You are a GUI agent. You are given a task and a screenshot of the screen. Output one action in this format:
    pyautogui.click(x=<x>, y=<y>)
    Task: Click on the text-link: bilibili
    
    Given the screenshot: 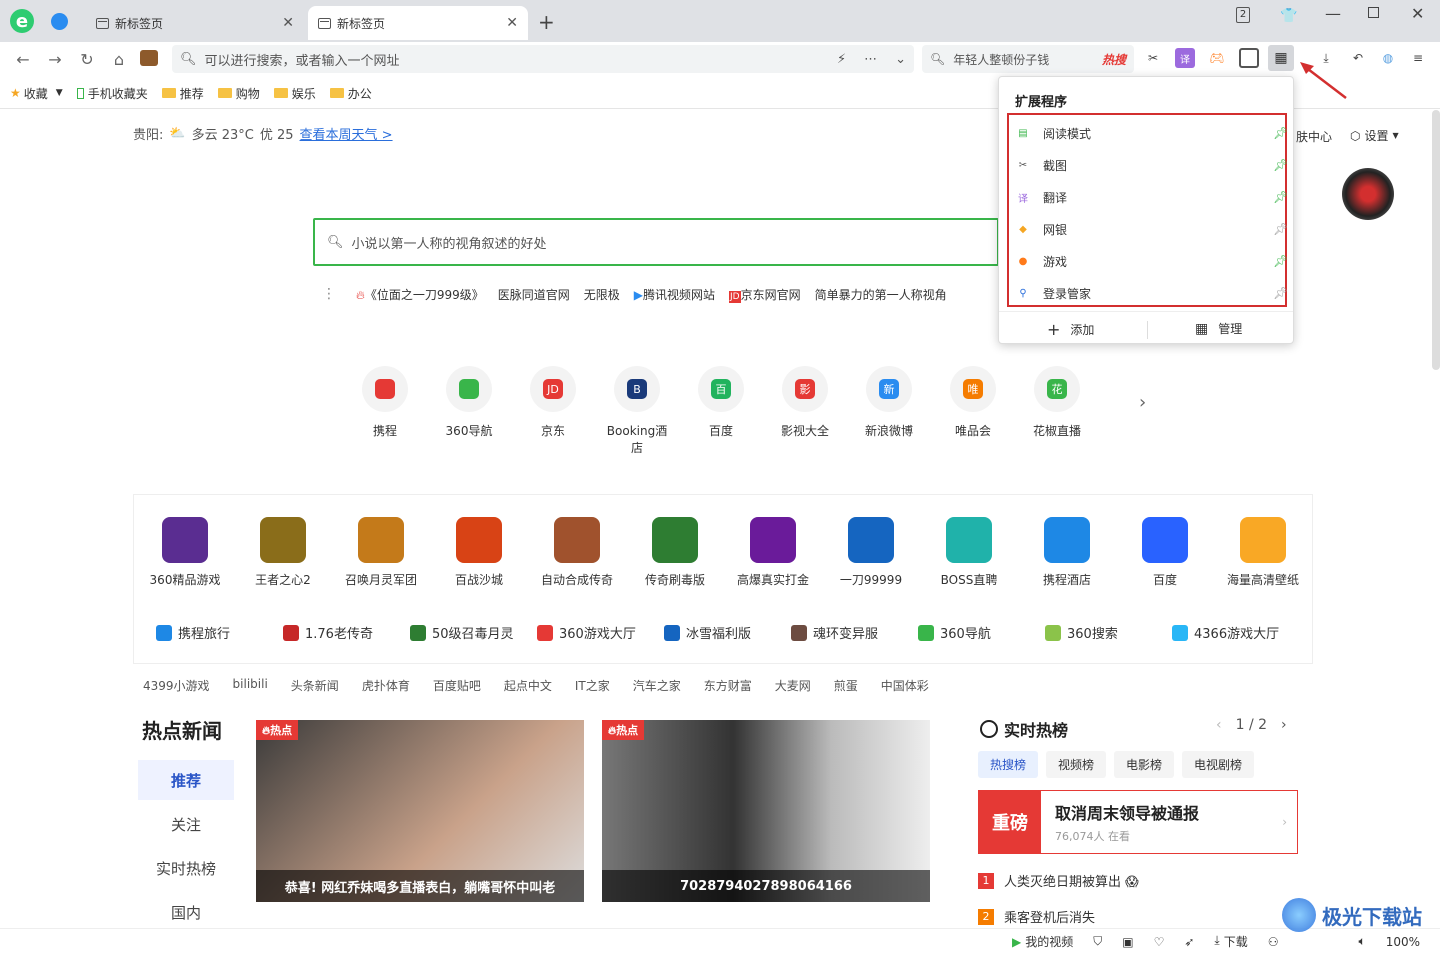 What is the action you would take?
    pyautogui.click(x=250, y=685)
    